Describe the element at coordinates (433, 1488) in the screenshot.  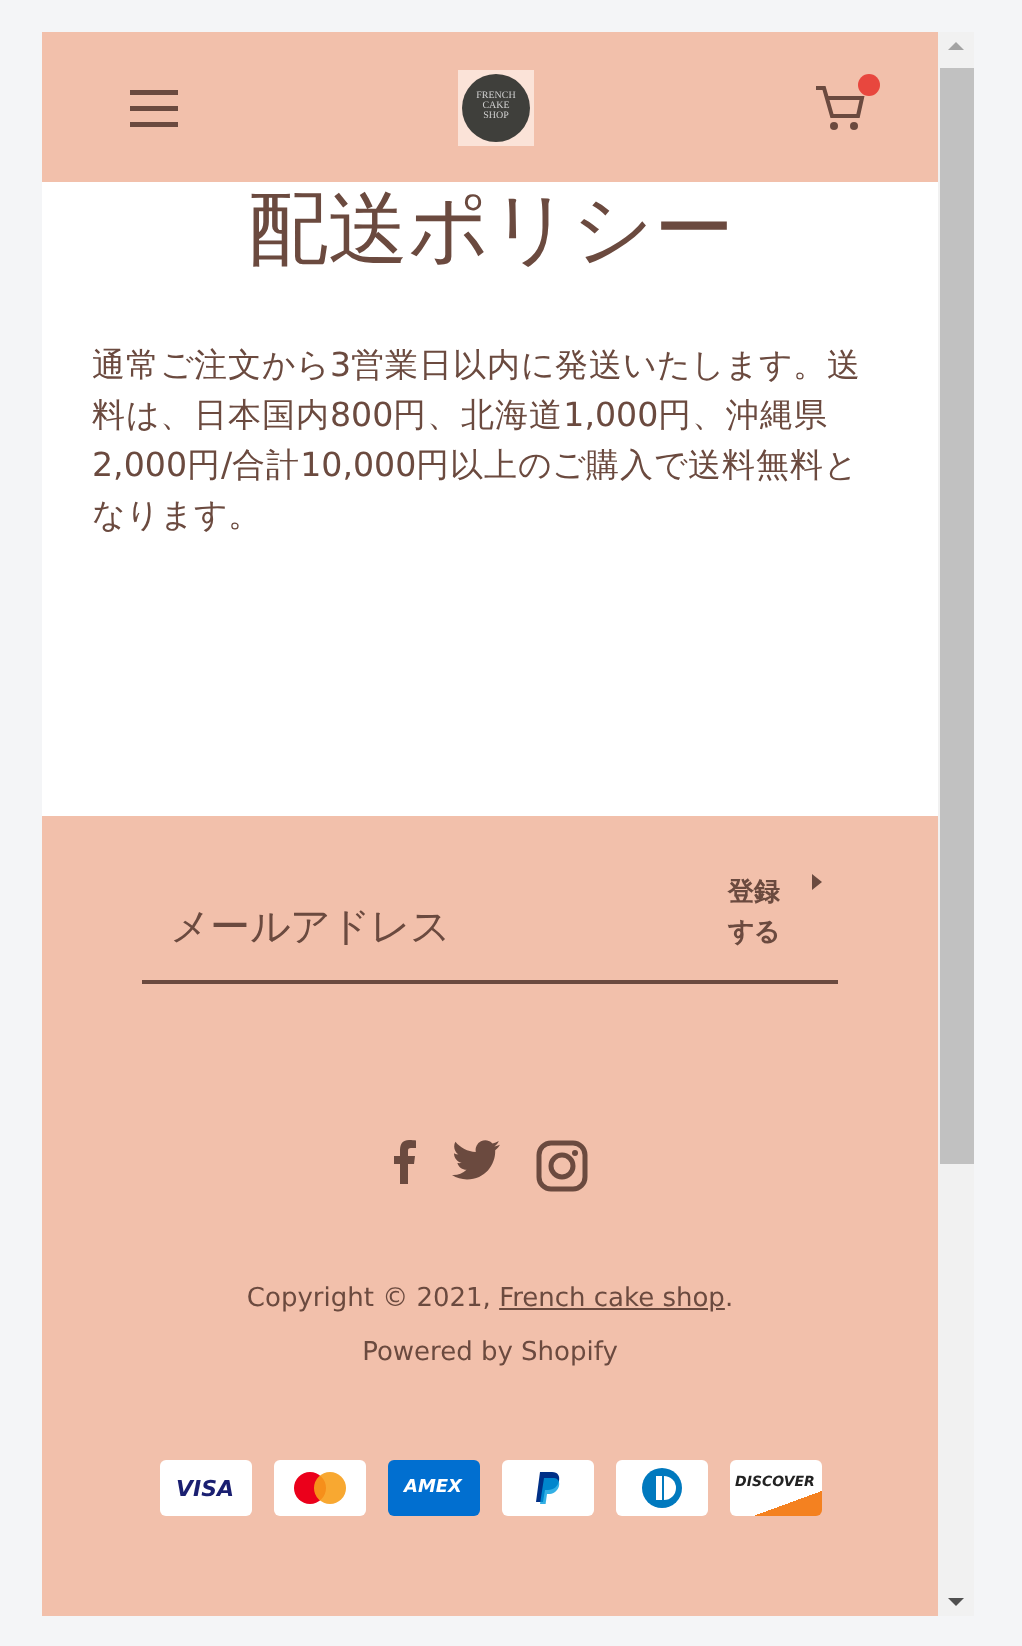
I see `amex-card: AMEX` at that location.